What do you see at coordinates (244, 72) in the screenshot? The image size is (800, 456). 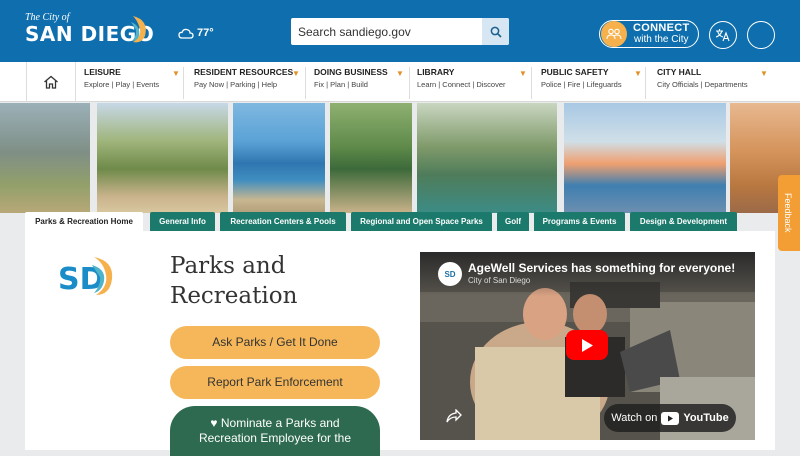 I see `nav-title: RESIDENT RESOURCES` at bounding box center [244, 72].